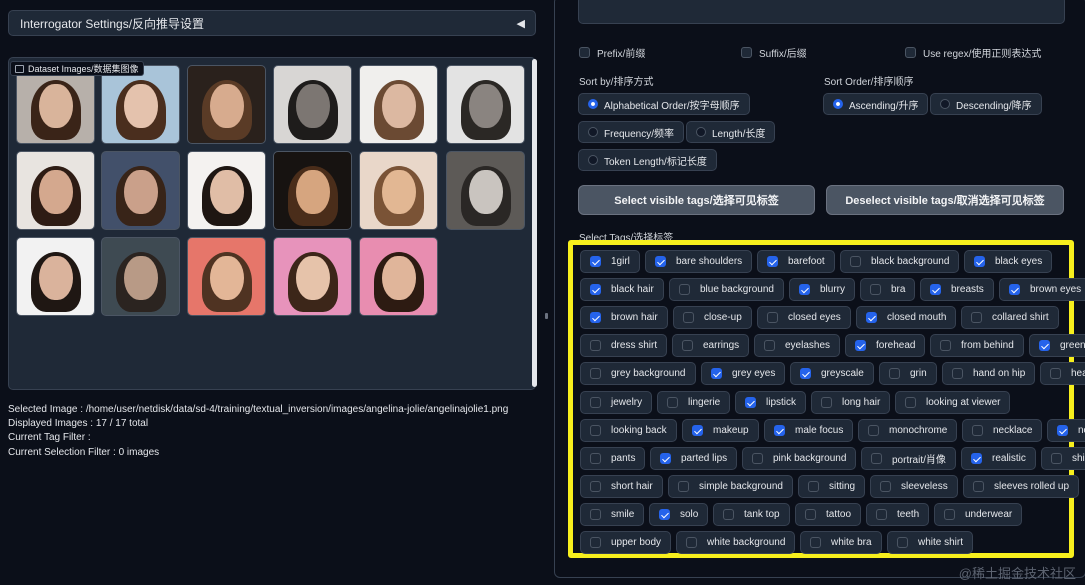 This screenshot has height=585, width=1085. Describe the element at coordinates (751, 514) in the screenshot. I see `tag-checkbox: tank top` at that location.